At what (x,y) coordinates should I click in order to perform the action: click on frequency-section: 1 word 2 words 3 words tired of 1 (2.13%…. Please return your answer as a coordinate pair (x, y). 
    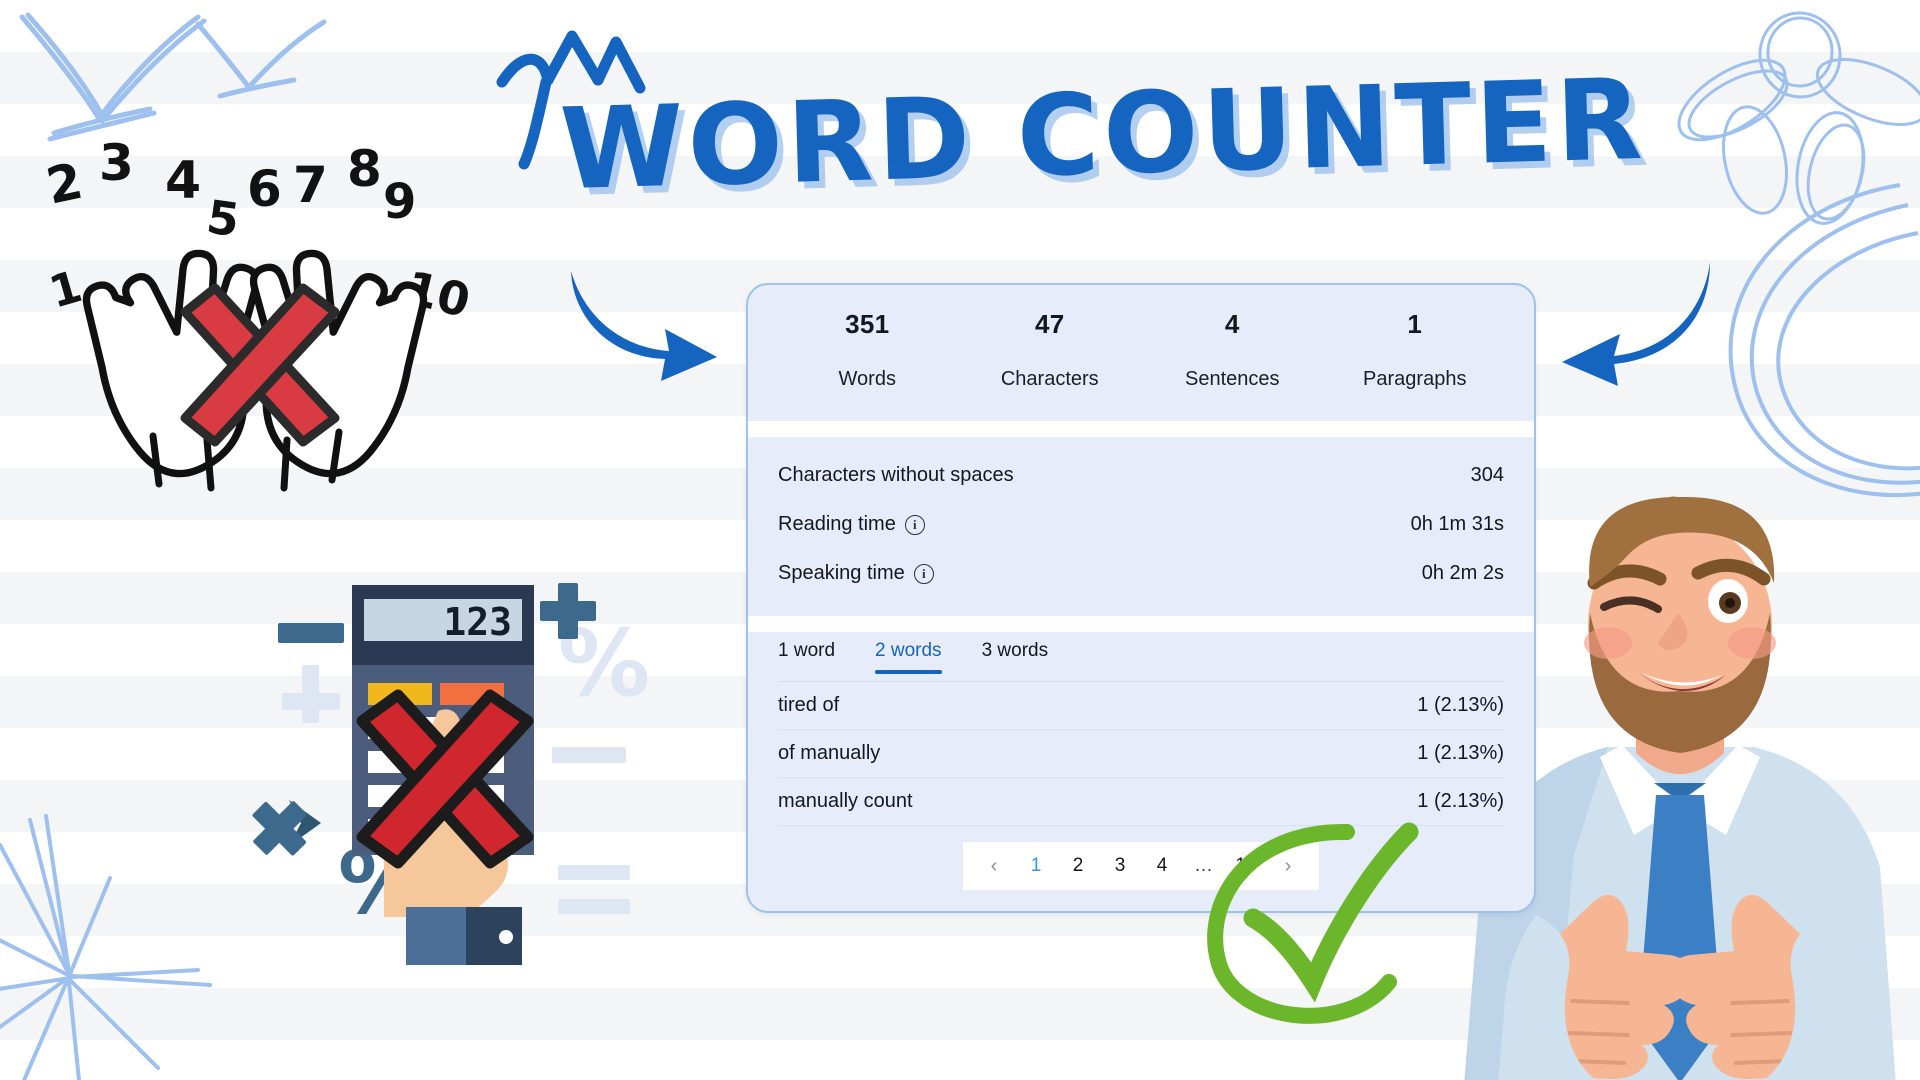
    Looking at the image, I should click on (1141, 761).